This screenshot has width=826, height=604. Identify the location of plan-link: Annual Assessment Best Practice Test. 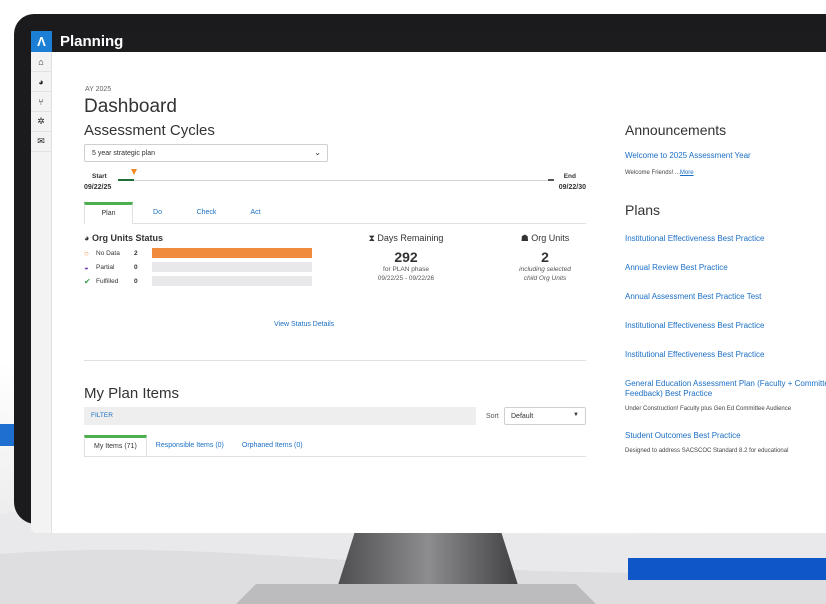
(725, 297).